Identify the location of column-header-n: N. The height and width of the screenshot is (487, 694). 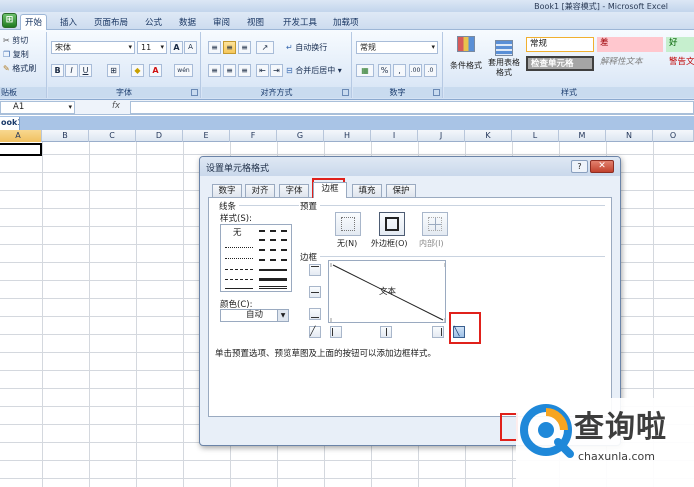
(629, 136).